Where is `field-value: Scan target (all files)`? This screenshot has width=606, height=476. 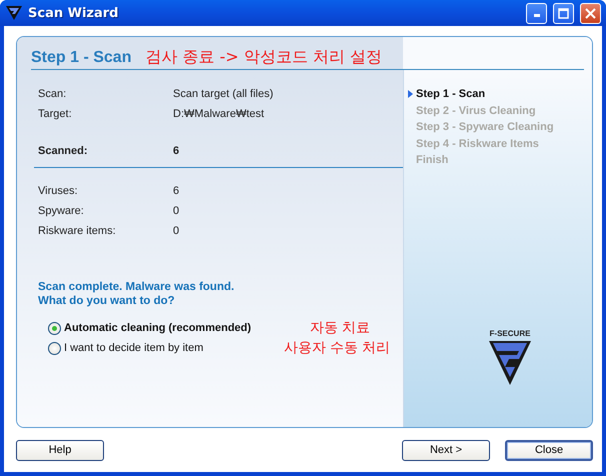
field-value: Scan target (all files) is located at coordinates (223, 94).